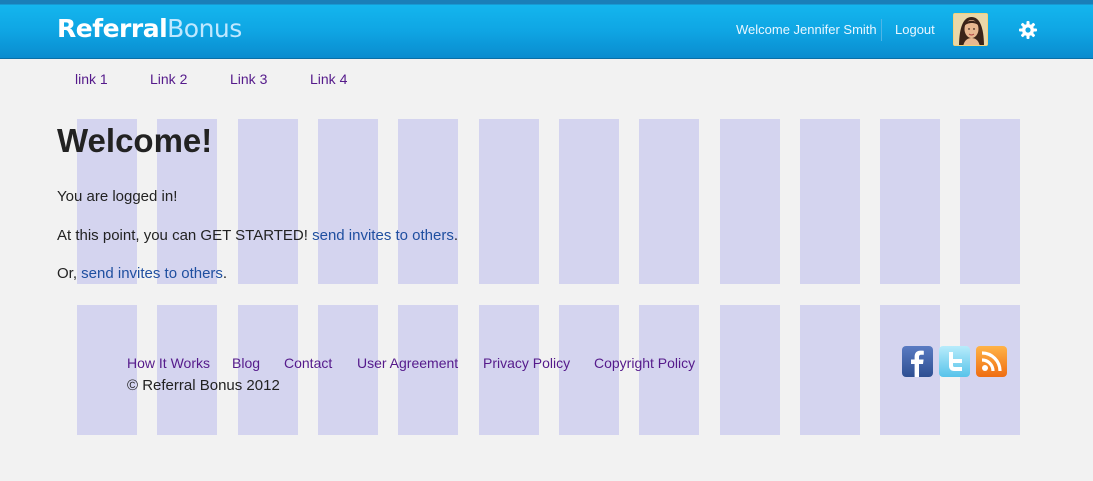  I want to click on site-logo: ReferralBonus, so click(149, 28).